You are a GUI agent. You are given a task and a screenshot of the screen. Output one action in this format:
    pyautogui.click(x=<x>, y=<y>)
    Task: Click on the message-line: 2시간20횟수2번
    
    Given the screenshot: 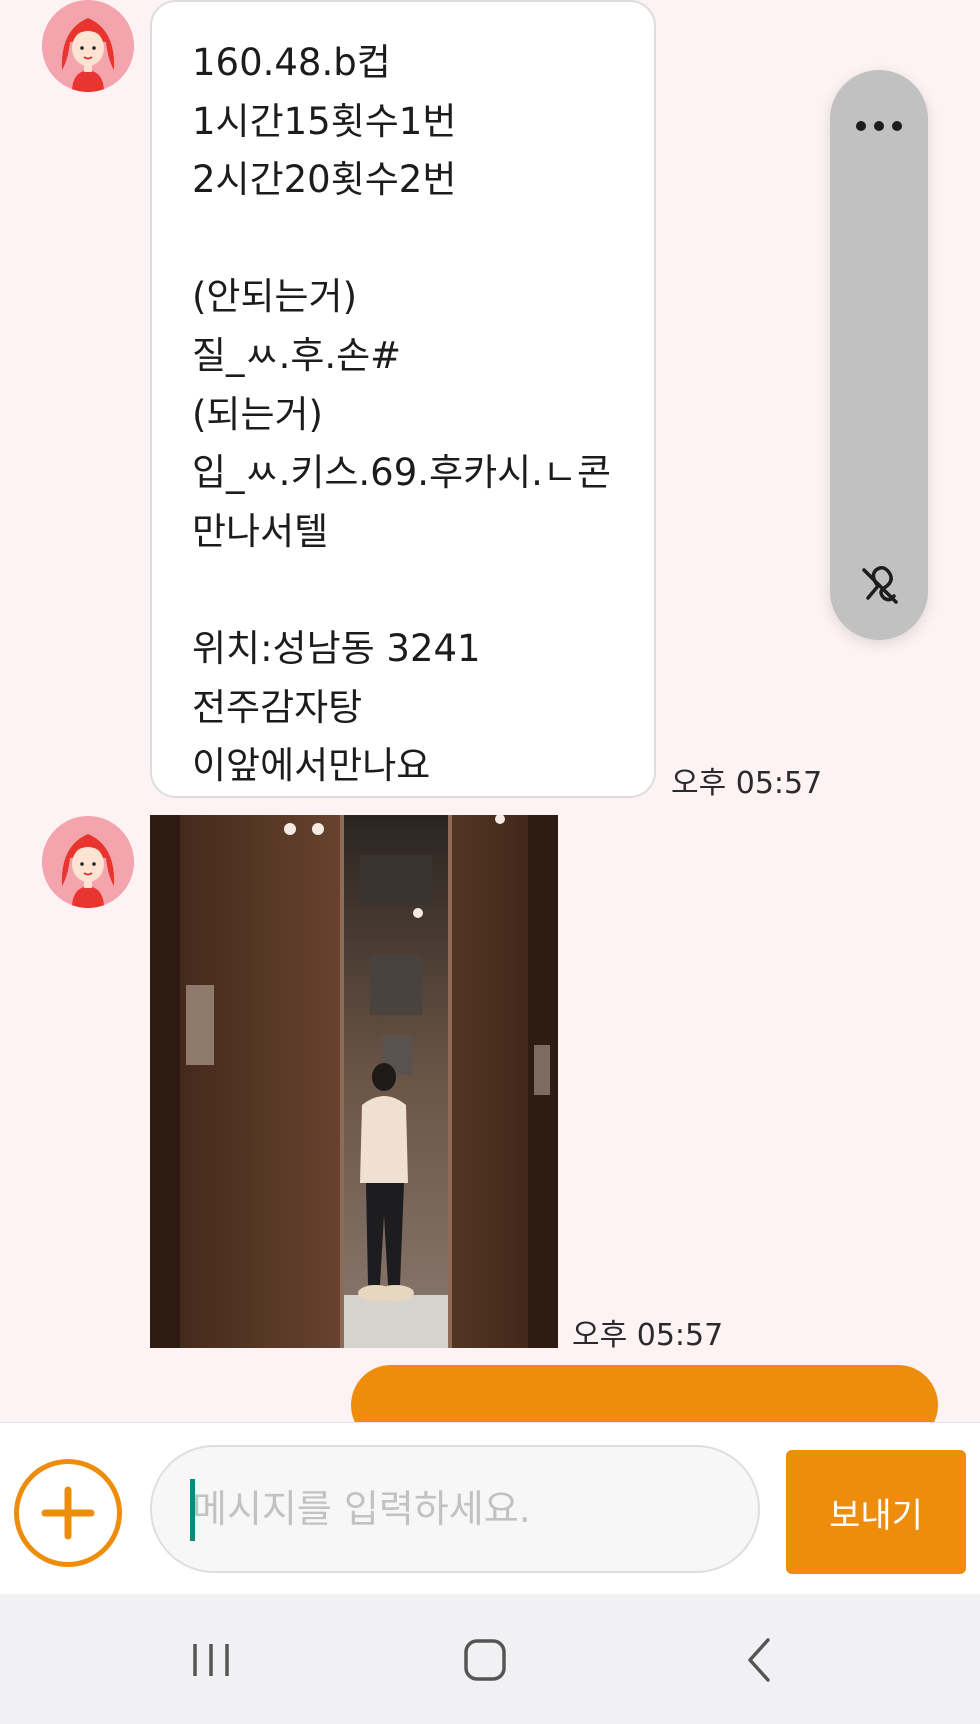 What is the action you would take?
    pyautogui.click(x=324, y=180)
    